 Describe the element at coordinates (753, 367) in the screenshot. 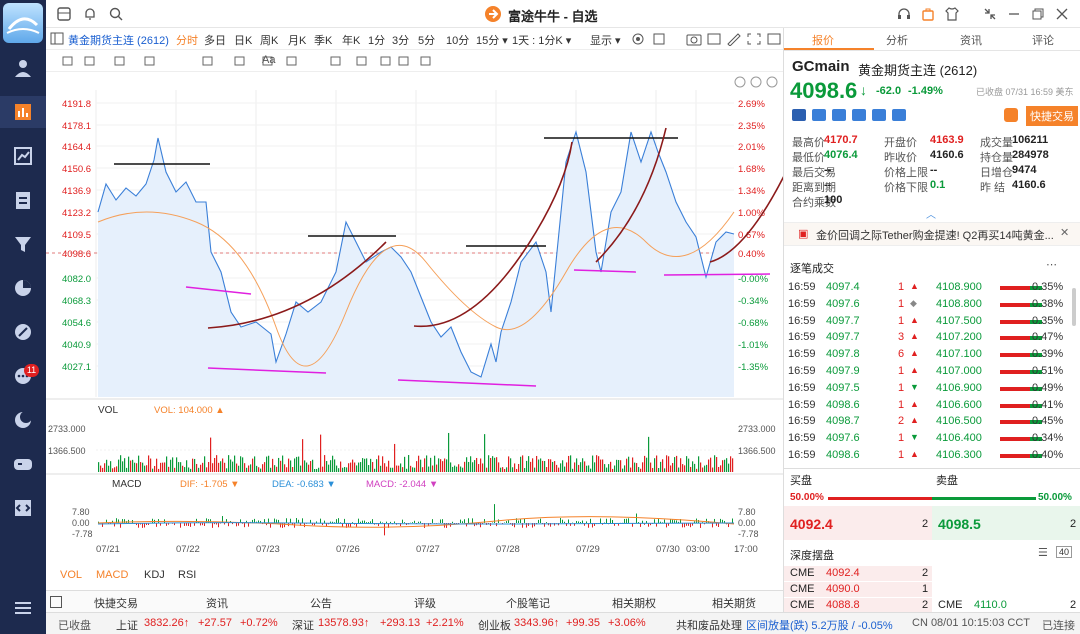

I see `pct-tick: -1.35%` at that location.